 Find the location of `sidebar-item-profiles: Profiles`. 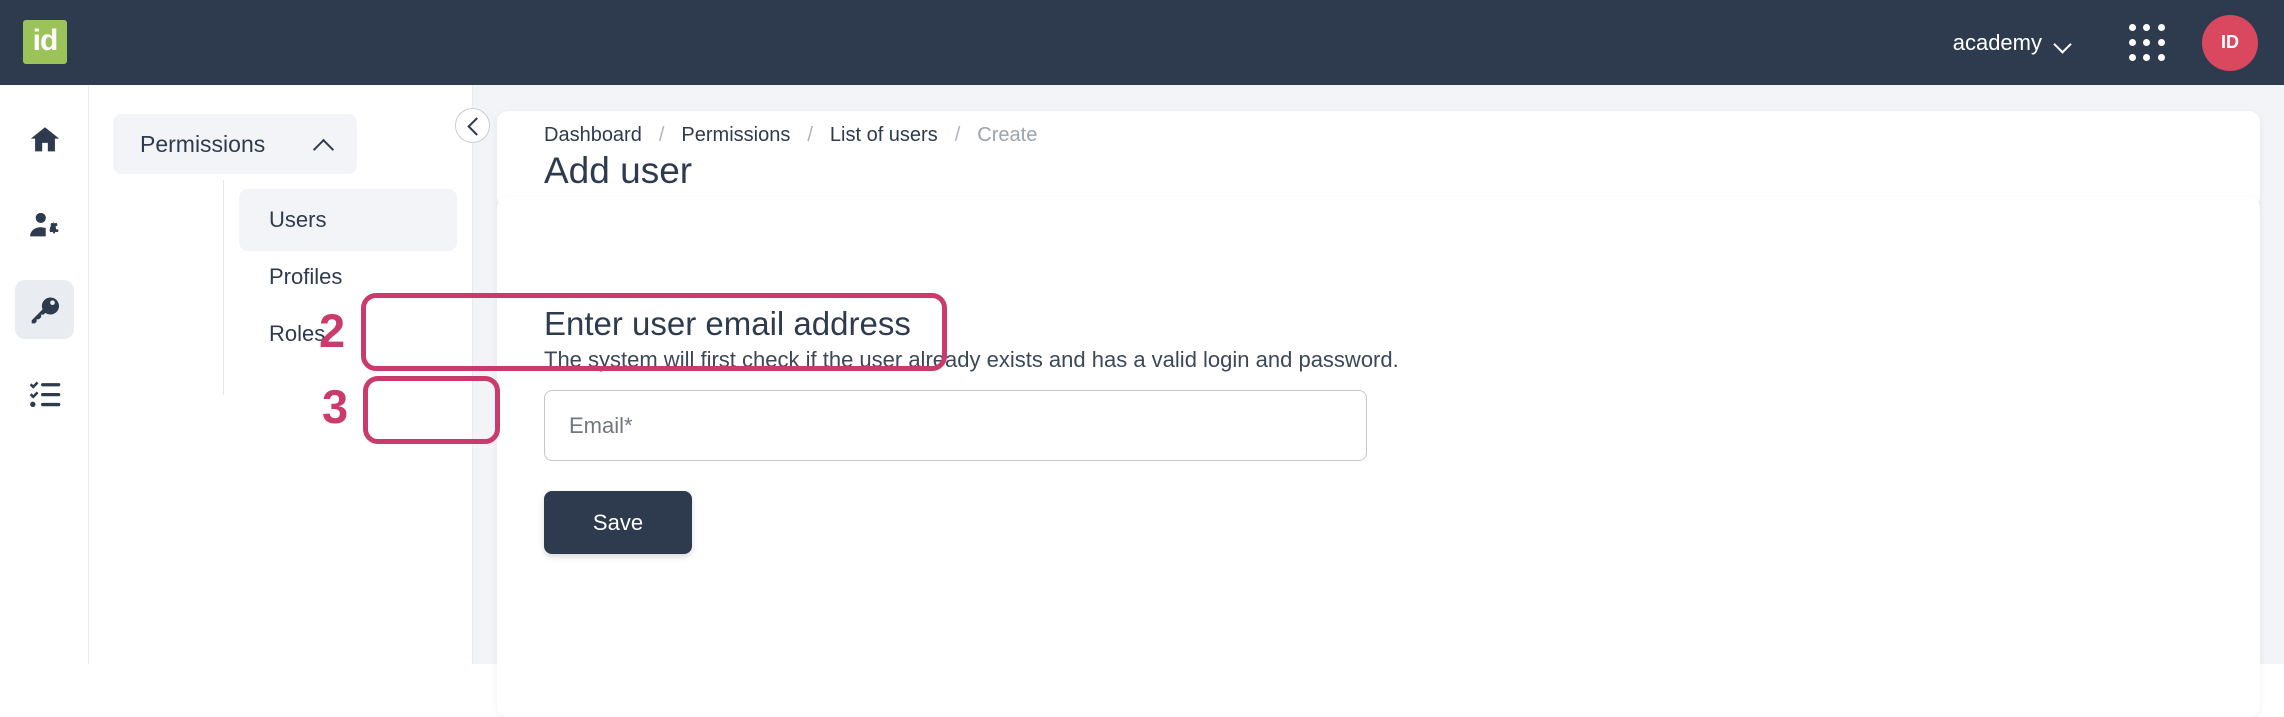

sidebar-item-profiles: Profiles is located at coordinates (348, 277).